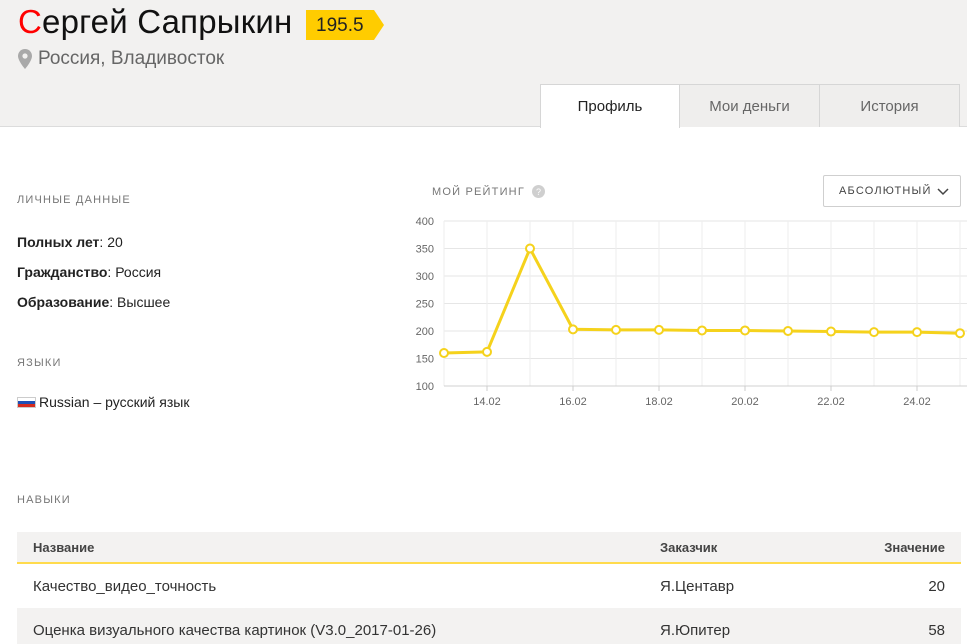 The width and height of the screenshot is (967, 644). Describe the element at coordinates (917, 402) in the screenshot. I see `x-tick-label: 24.02` at that location.